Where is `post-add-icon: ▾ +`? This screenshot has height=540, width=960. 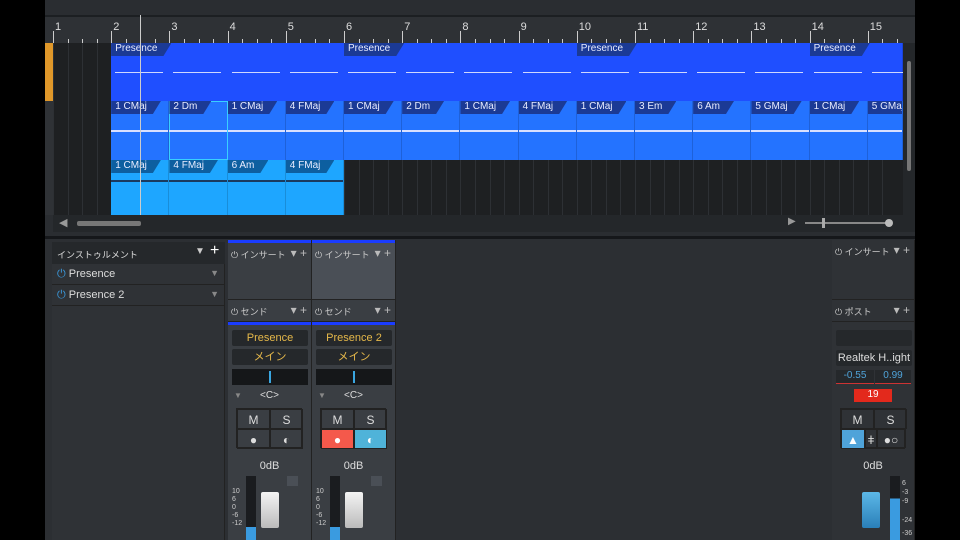
post-add-icon: ▾ + is located at coordinates (902, 310).